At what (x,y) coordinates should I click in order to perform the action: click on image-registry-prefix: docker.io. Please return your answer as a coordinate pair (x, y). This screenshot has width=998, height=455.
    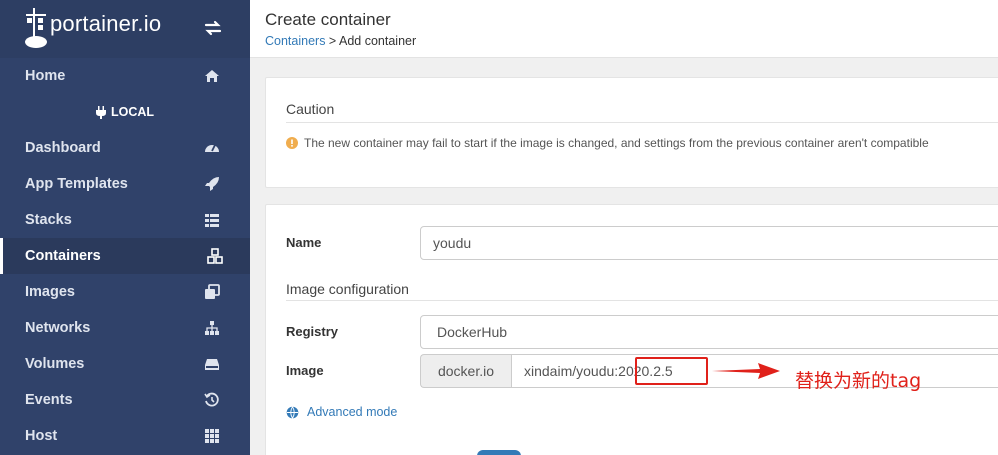
    Looking at the image, I should click on (465, 371).